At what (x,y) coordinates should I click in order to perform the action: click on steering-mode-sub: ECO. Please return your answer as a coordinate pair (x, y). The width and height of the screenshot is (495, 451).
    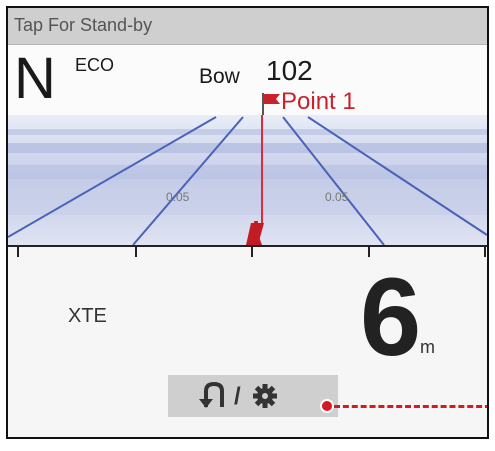
    Looking at the image, I should click on (95, 65).